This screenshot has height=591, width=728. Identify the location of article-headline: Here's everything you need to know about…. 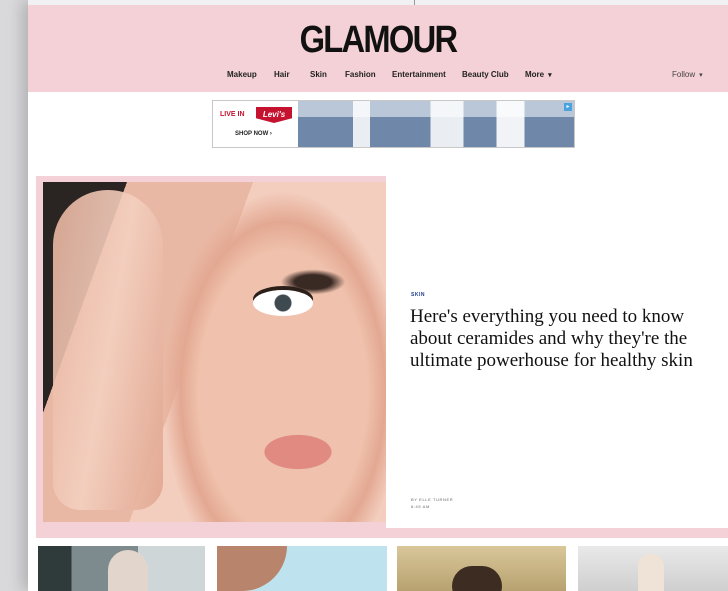
(567, 339).